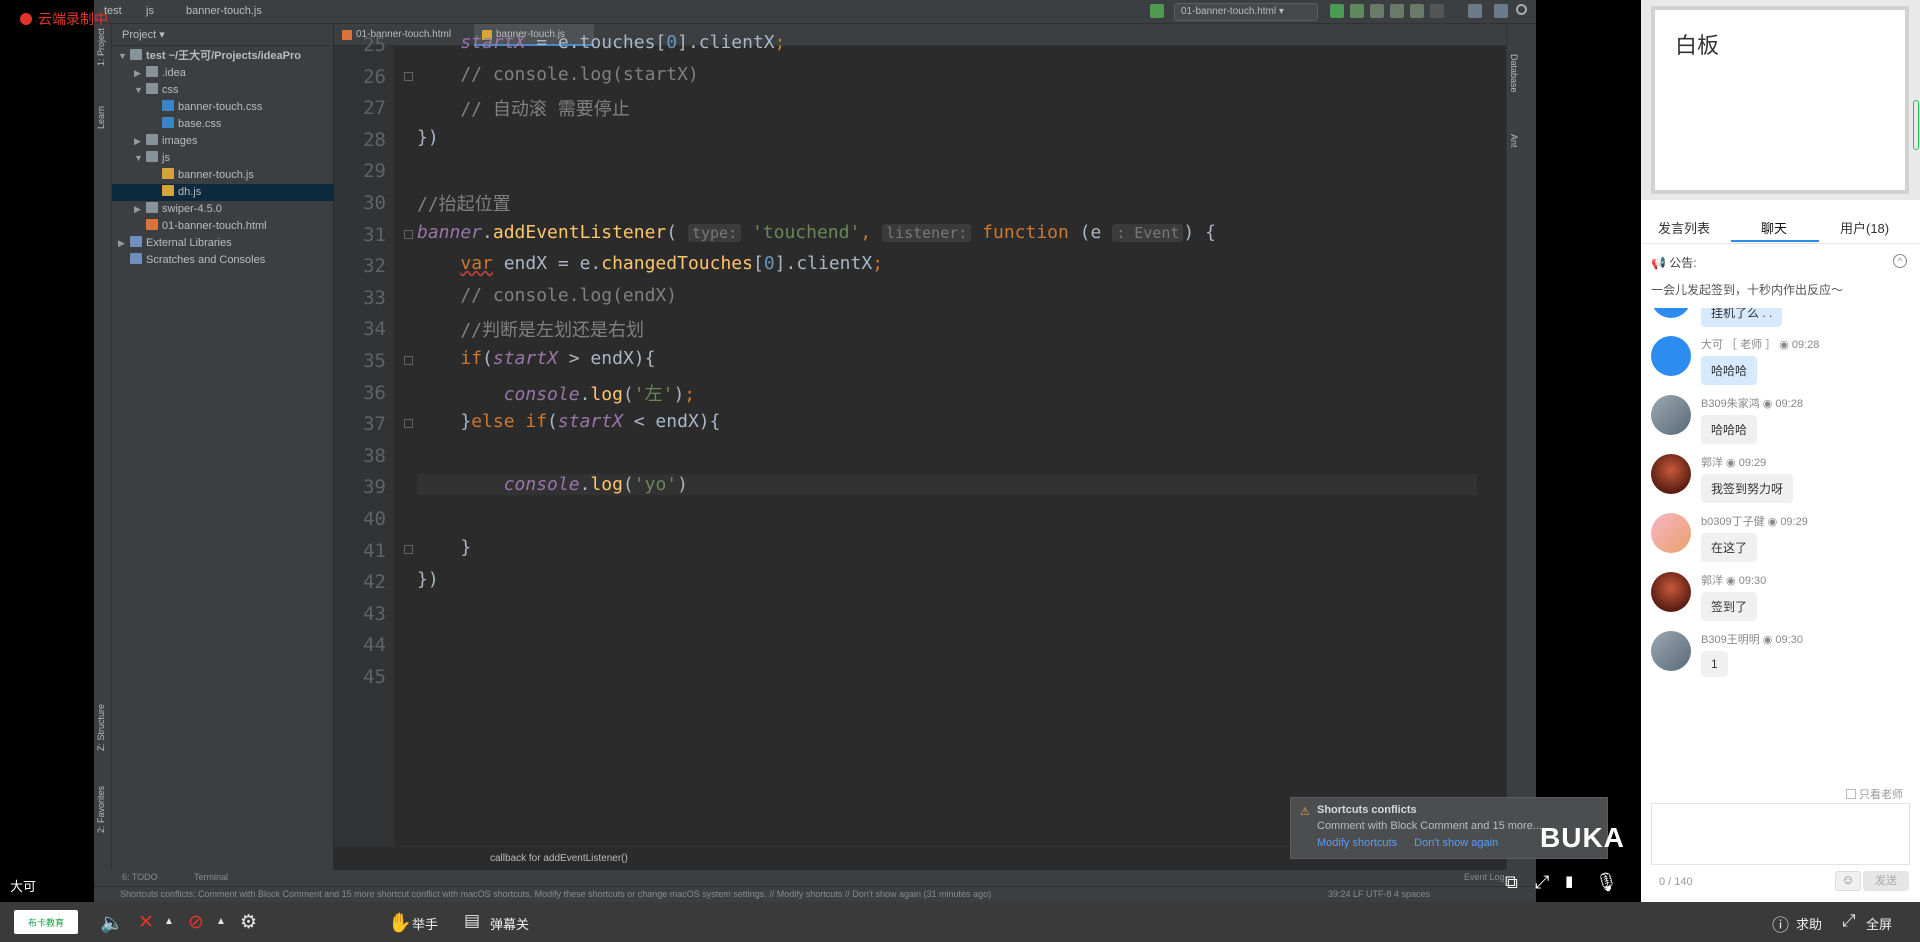 The height and width of the screenshot is (942, 1920). I want to click on run-icon, so click(1337, 11).